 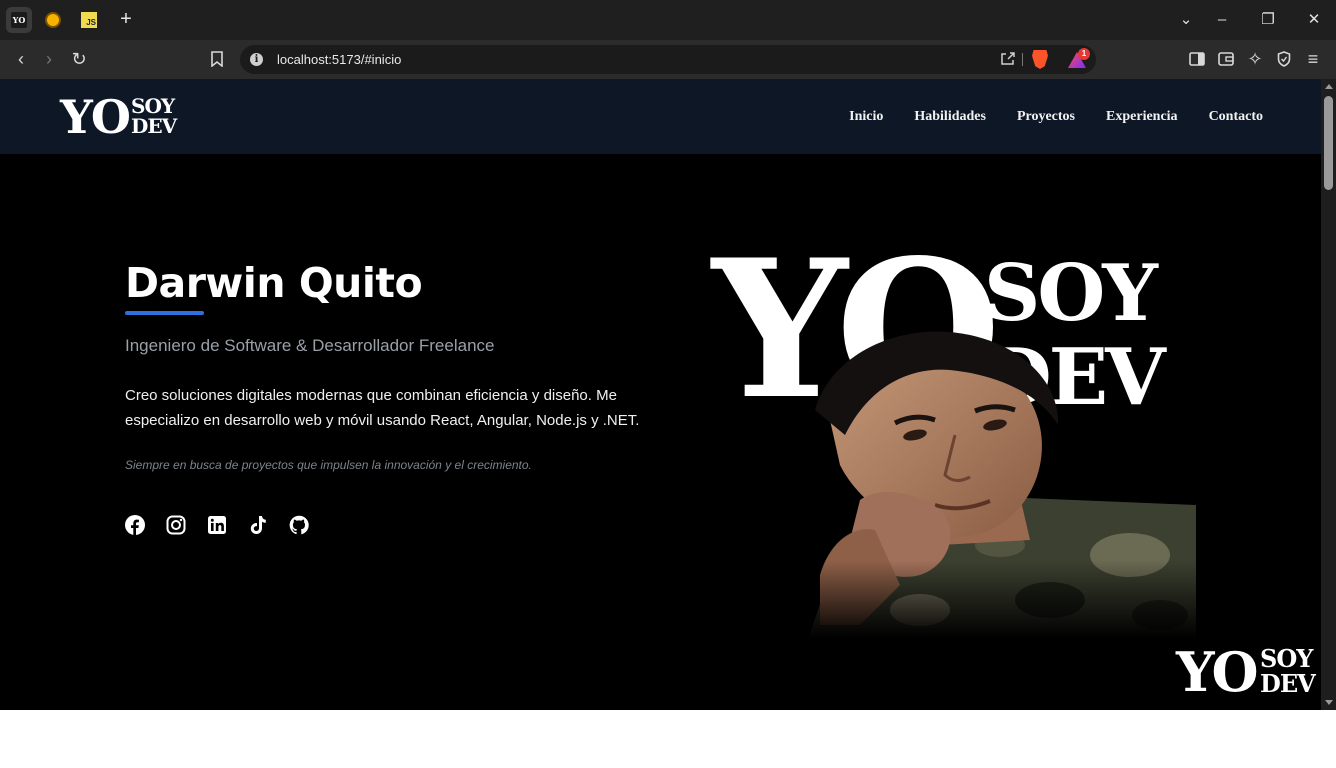 I want to click on tab-search-chevron-icon: ⌄, so click(x=1186, y=20).